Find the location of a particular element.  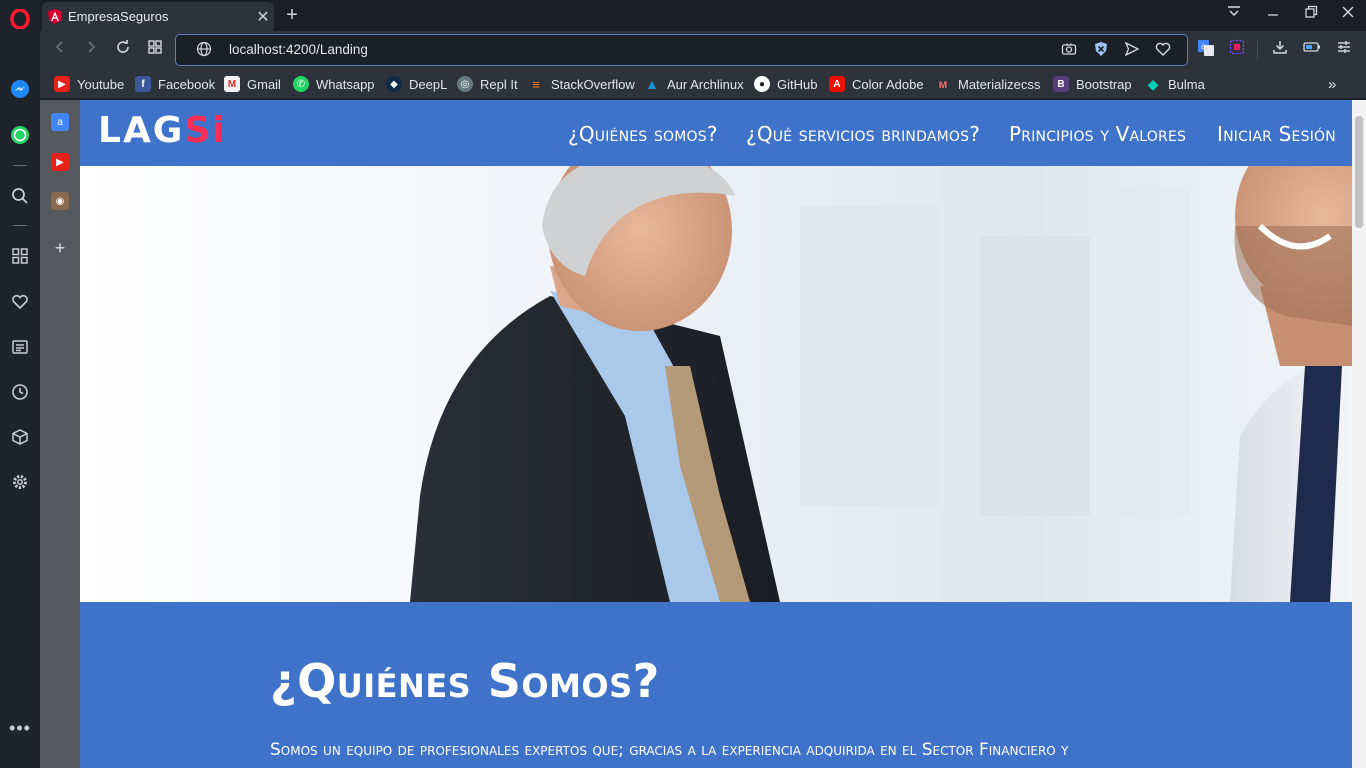

speed-dial-icon is located at coordinates (20, 256).